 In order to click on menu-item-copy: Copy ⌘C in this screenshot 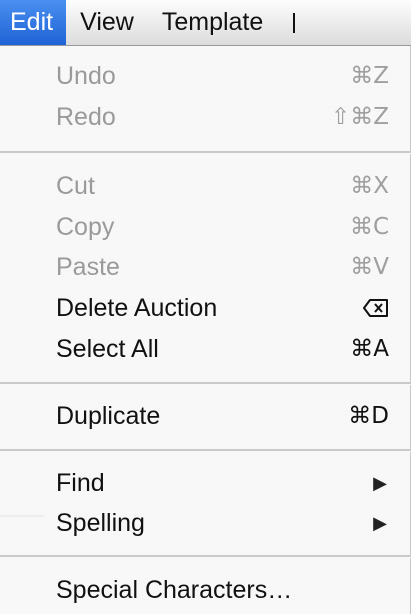, I will do `click(205, 227)`.